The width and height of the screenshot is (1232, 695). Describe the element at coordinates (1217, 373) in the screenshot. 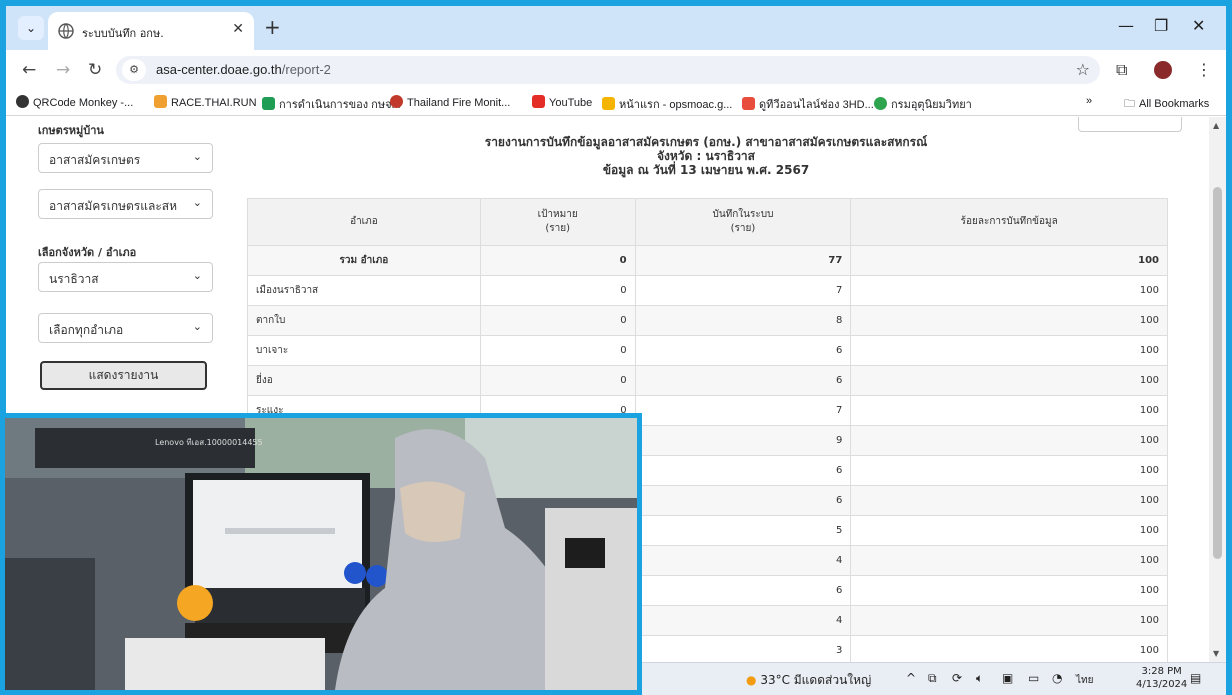

I see `scrollbar-thumb` at that location.